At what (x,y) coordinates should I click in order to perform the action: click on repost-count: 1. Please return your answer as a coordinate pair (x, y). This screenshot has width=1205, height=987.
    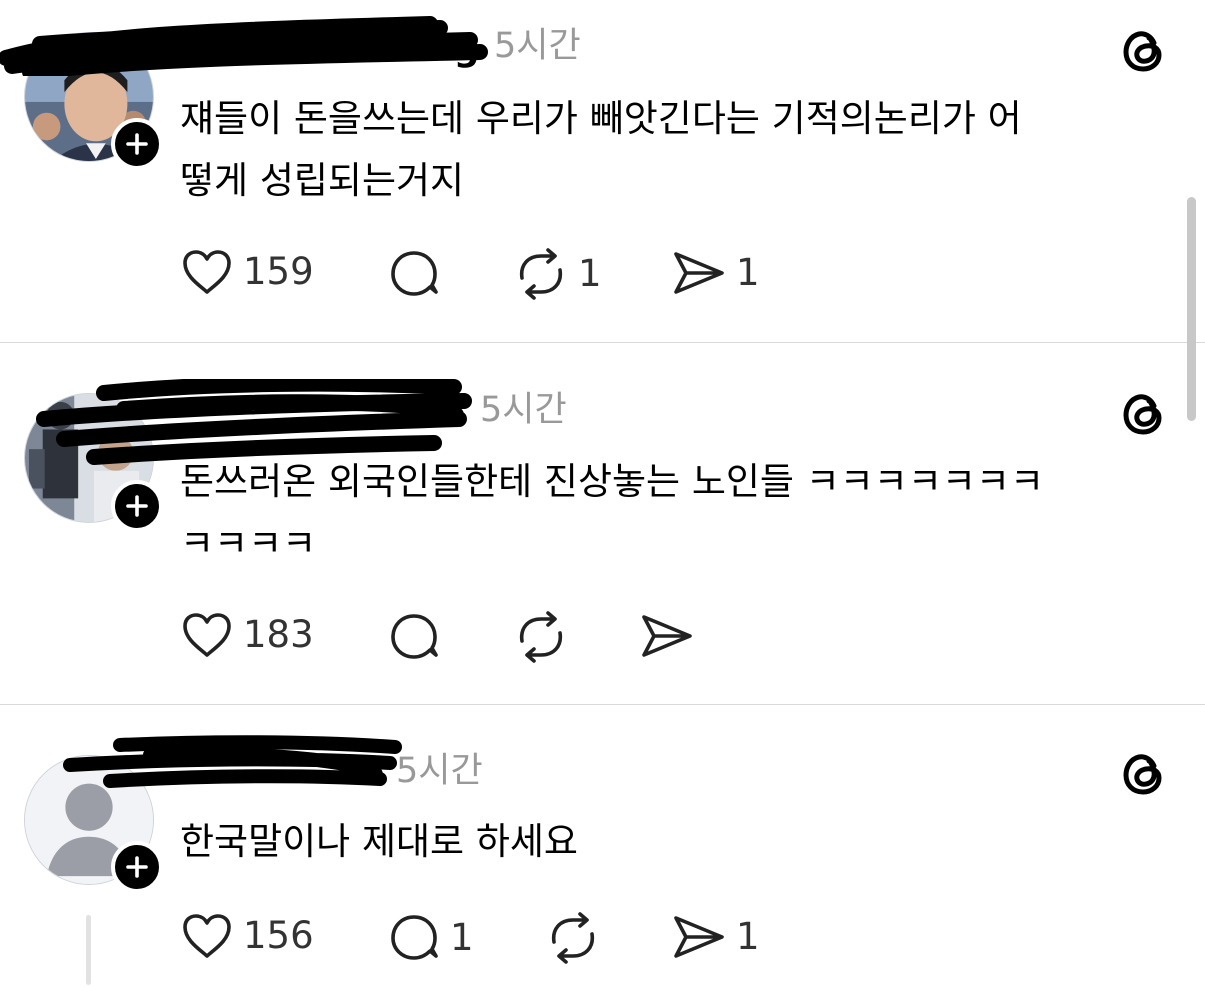
    Looking at the image, I should click on (590, 273).